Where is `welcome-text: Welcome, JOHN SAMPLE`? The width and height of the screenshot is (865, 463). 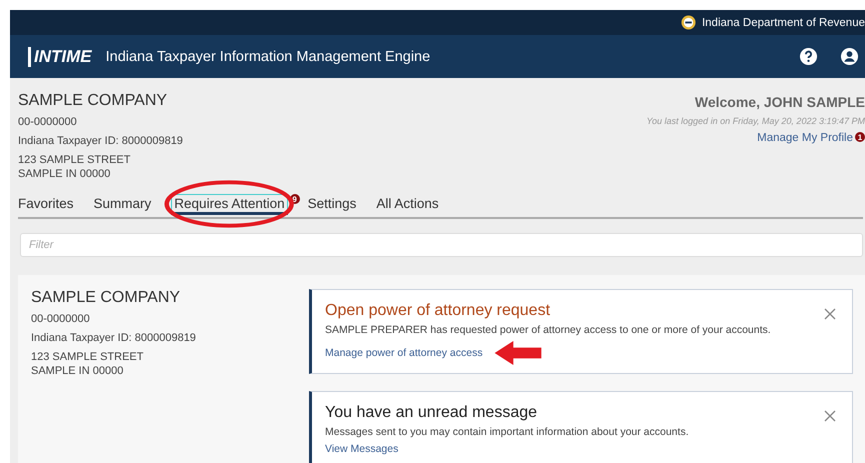 welcome-text: Welcome, JOHN SAMPLE is located at coordinates (779, 102).